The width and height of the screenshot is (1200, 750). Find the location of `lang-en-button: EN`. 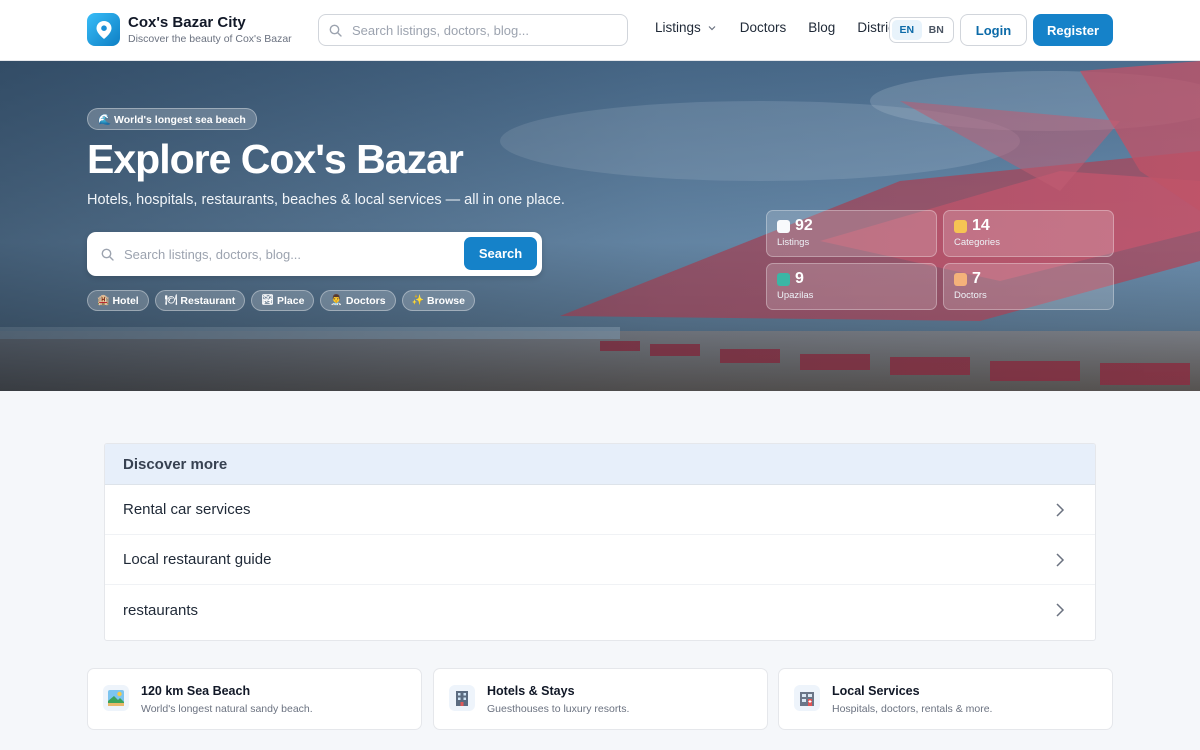

lang-en-button: EN is located at coordinates (907, 30).